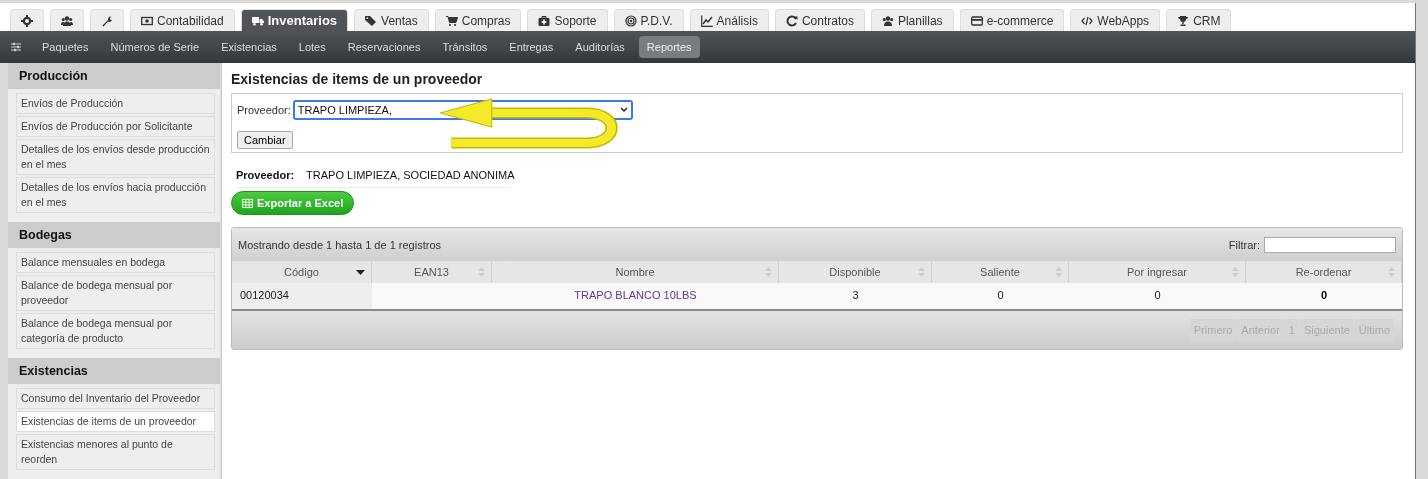 This screenshot has width=1428, height=479. What do you see at coordinates (115, 331) in the screenshot?
I see `sidebar-item: Balance de bodega mensual por categoría de producto` at bounding box center [115, 331].